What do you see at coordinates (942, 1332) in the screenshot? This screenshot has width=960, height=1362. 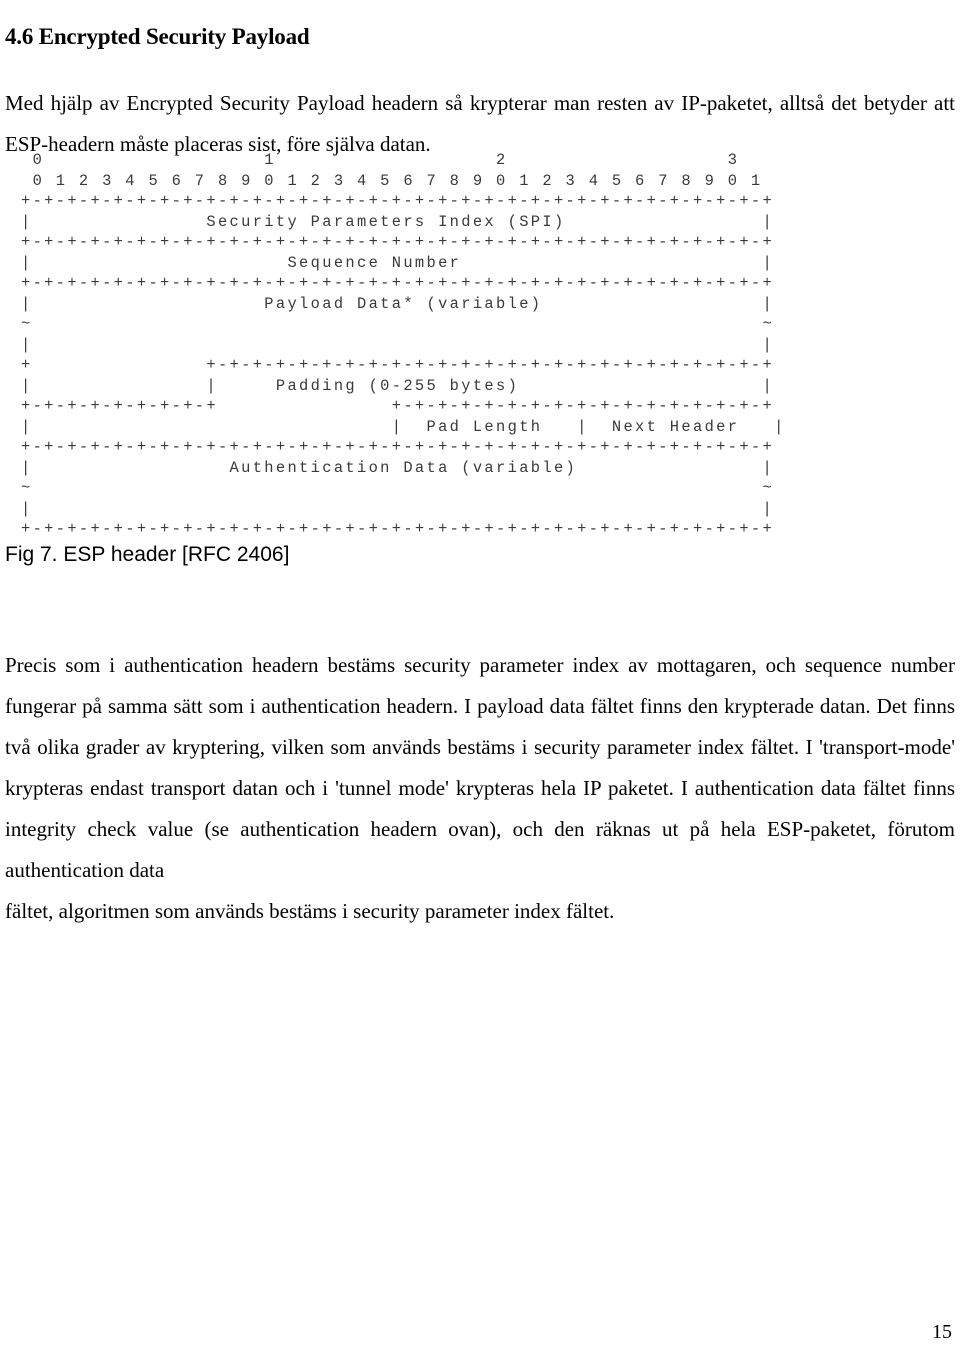 I see `page-number: 15` at bounding box center [942, 1332].